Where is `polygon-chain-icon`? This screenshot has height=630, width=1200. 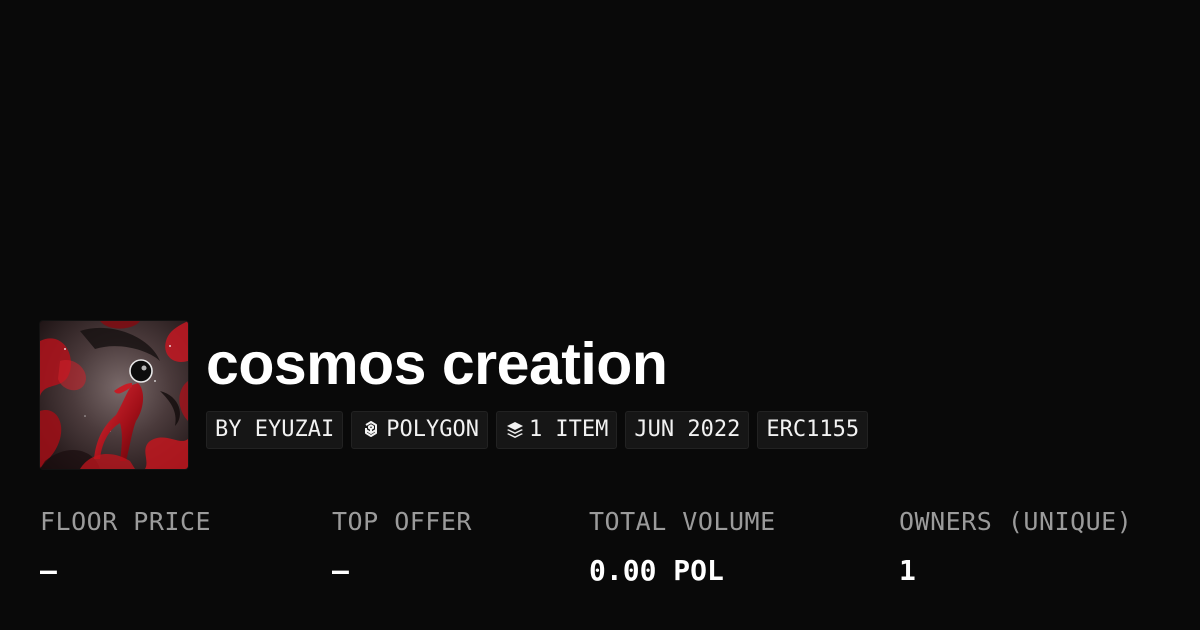
polygon-chain-icon is located at coordinates (371, 430).